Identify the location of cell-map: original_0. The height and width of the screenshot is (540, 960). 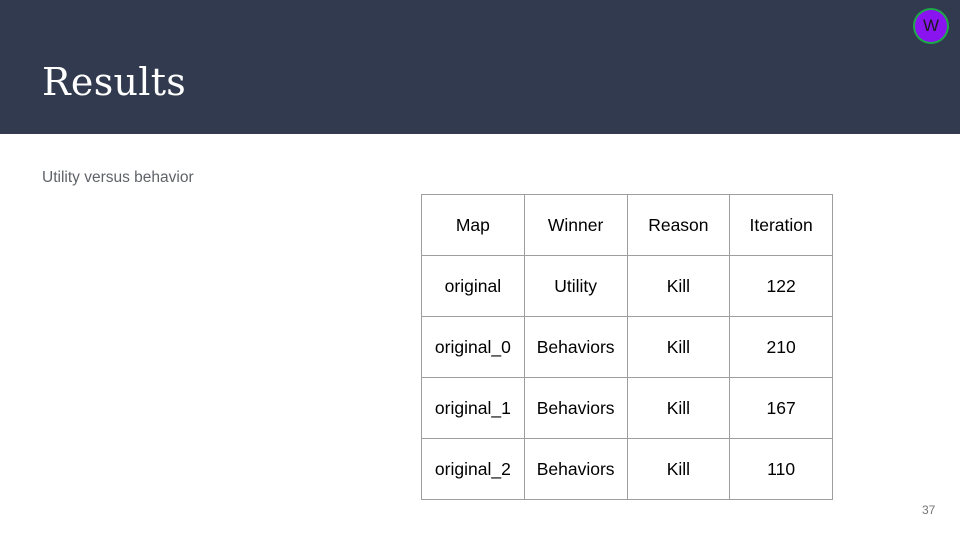
(473, 347).